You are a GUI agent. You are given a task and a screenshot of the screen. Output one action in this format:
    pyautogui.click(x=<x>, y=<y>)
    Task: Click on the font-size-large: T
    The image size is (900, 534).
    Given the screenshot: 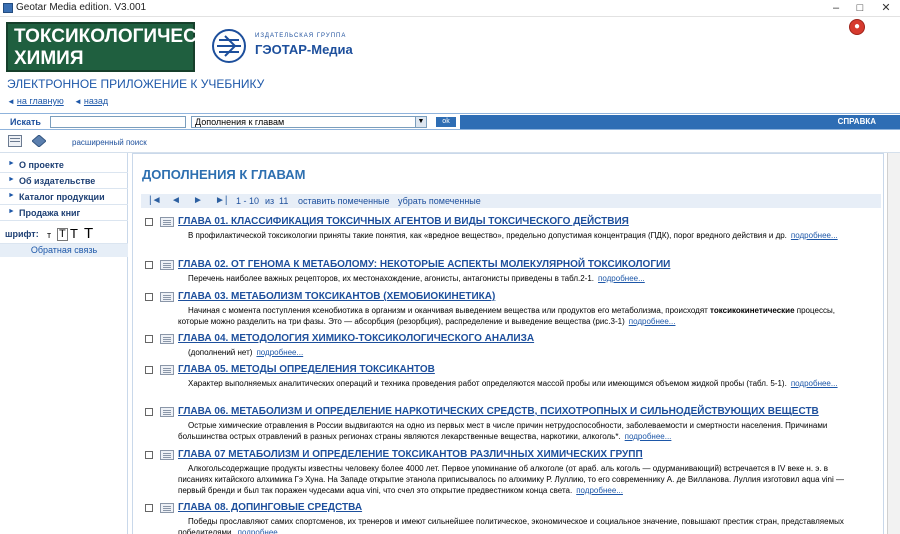 What is the action you would take?
    pyautogui.click(x=88, y=233)
    